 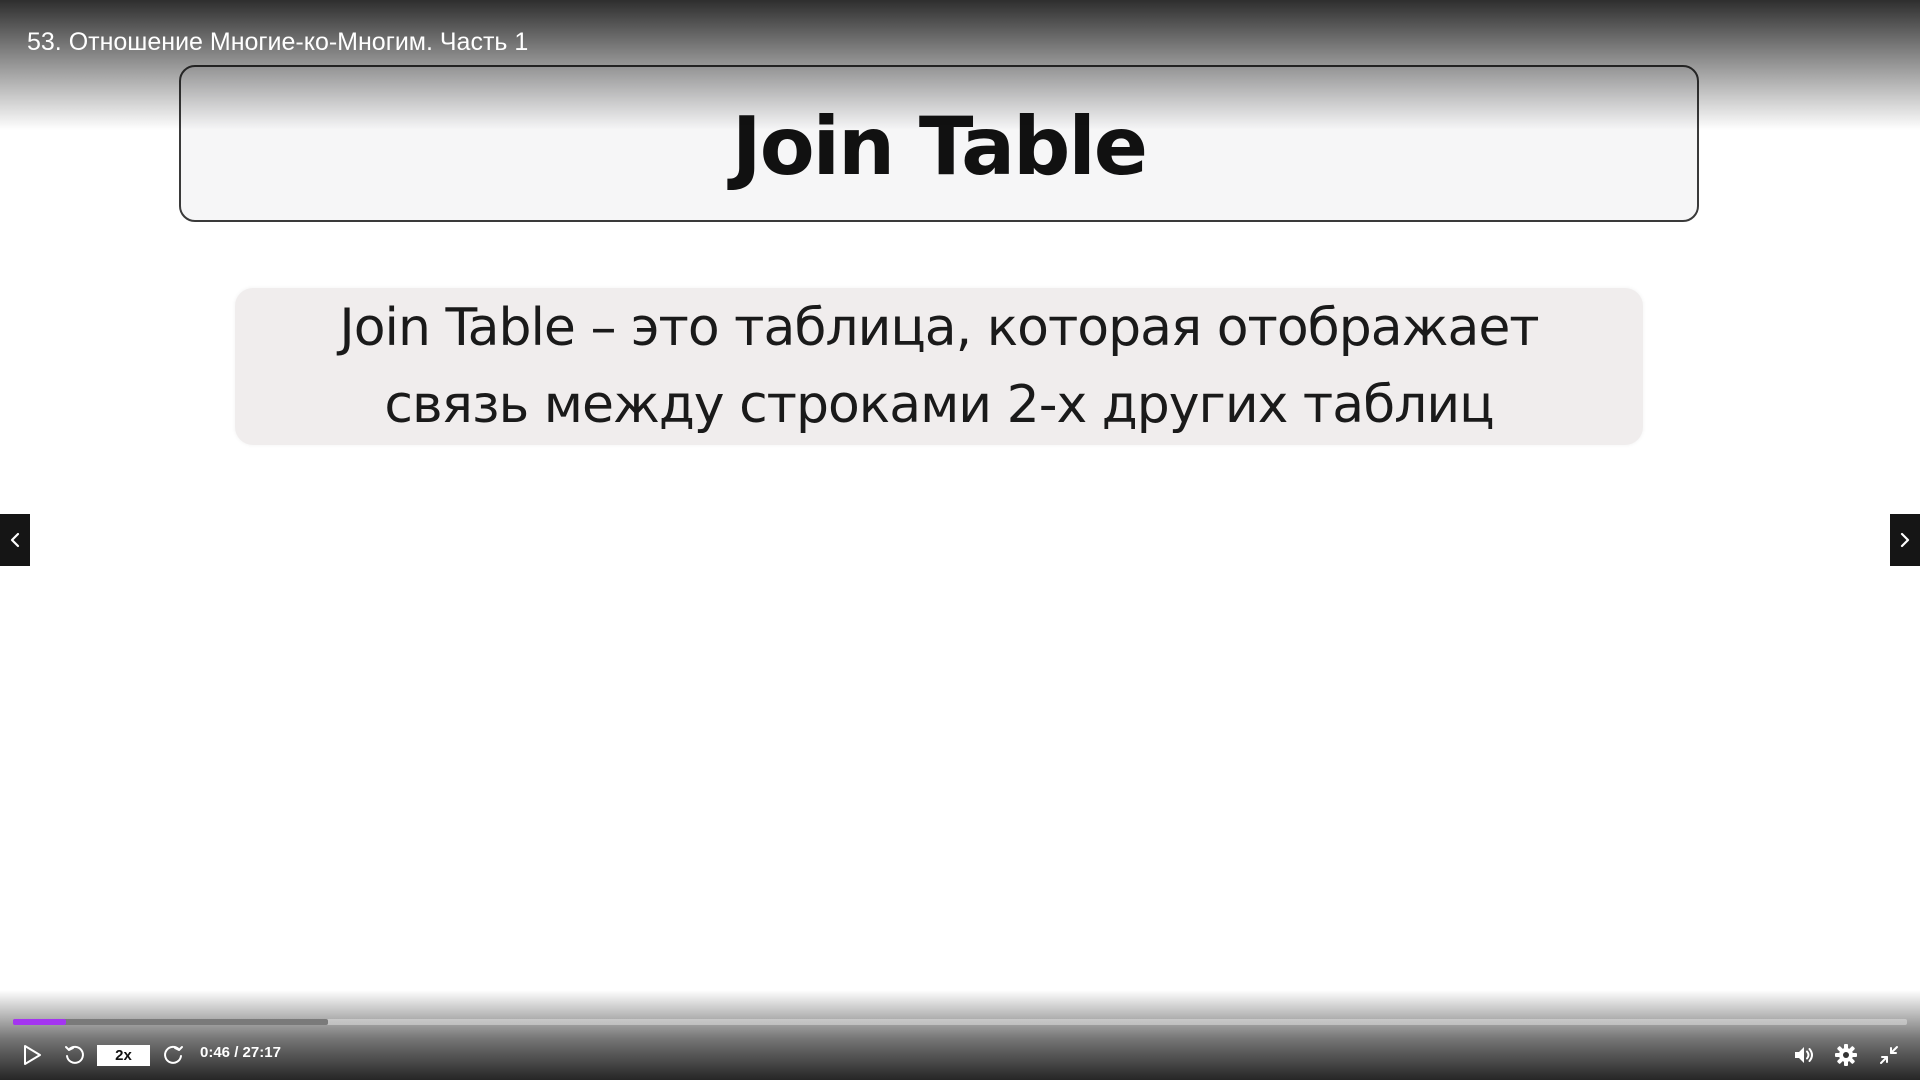 I want to click on rewind-icon, so click(x=74, y=1054).